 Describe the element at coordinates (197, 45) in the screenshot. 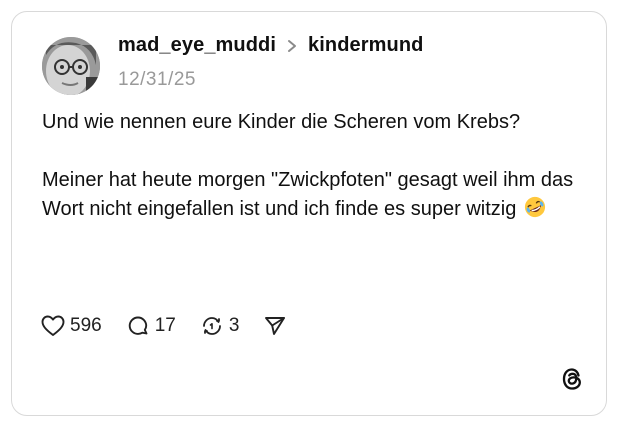

I see `author-name: mad_eye_muddi` at that location.